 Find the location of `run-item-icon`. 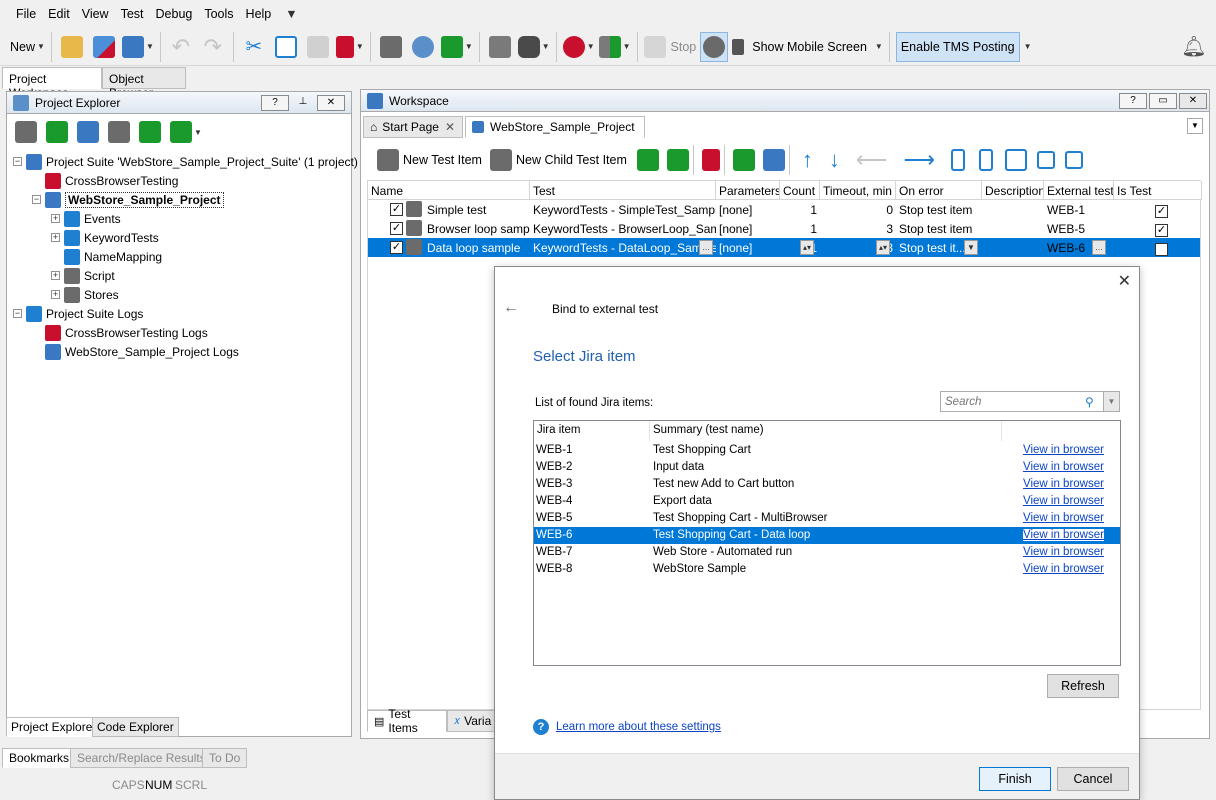

run-item-icon is located at coordinates (181, 132).